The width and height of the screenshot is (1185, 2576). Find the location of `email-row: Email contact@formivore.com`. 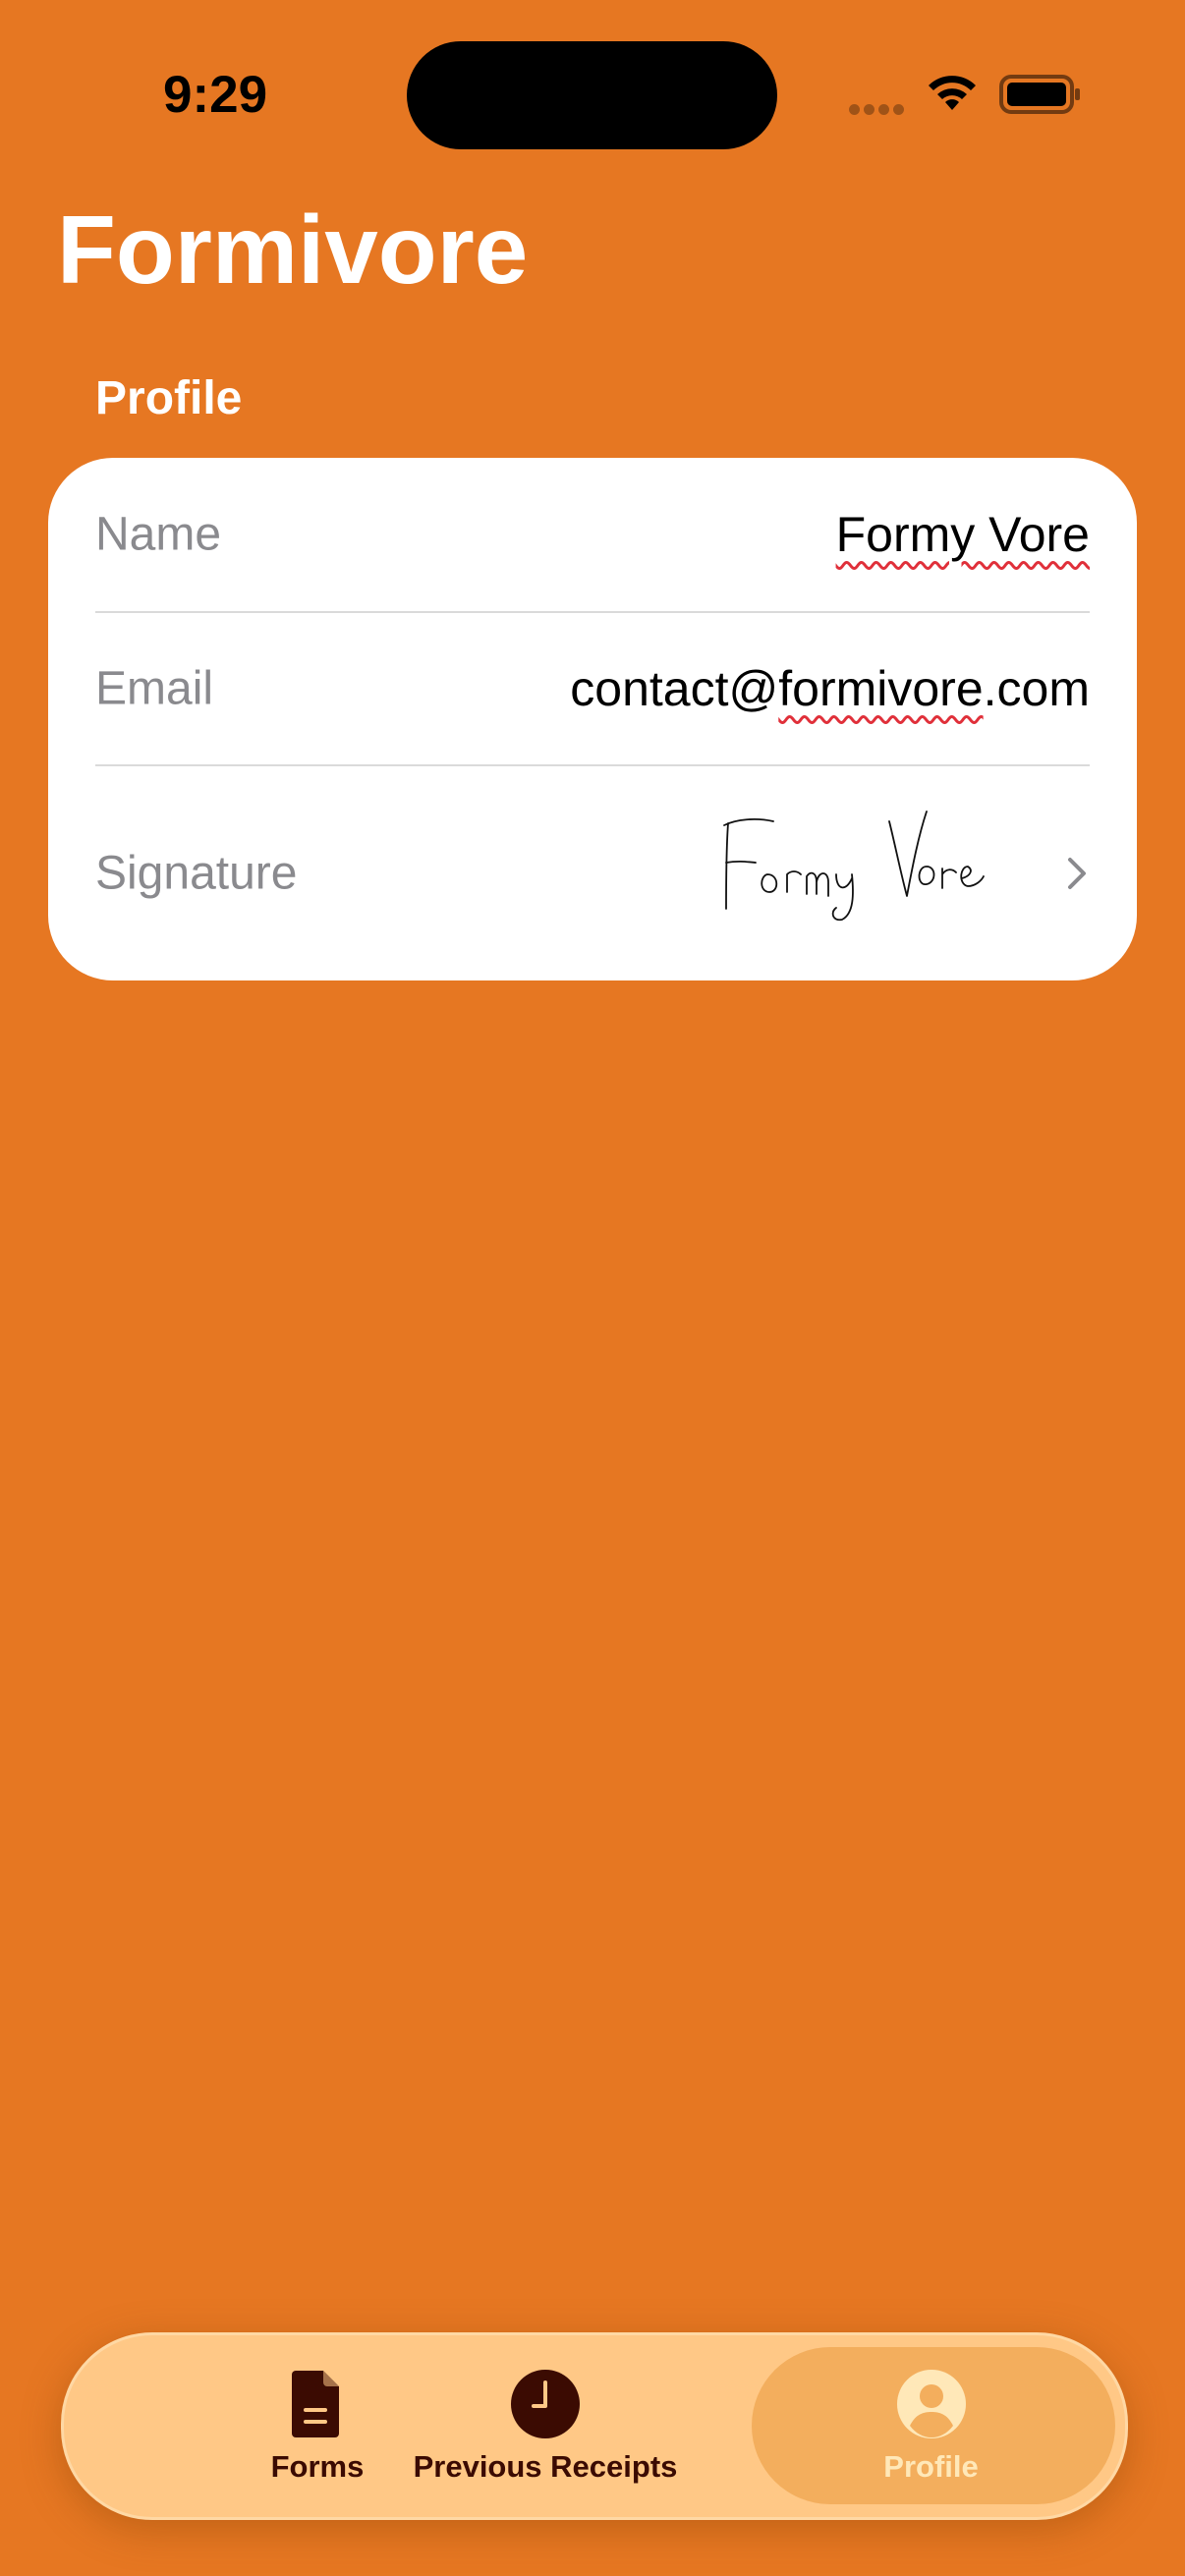

email-row: Email contact@formivore.com is located at coordinates (592, 689).